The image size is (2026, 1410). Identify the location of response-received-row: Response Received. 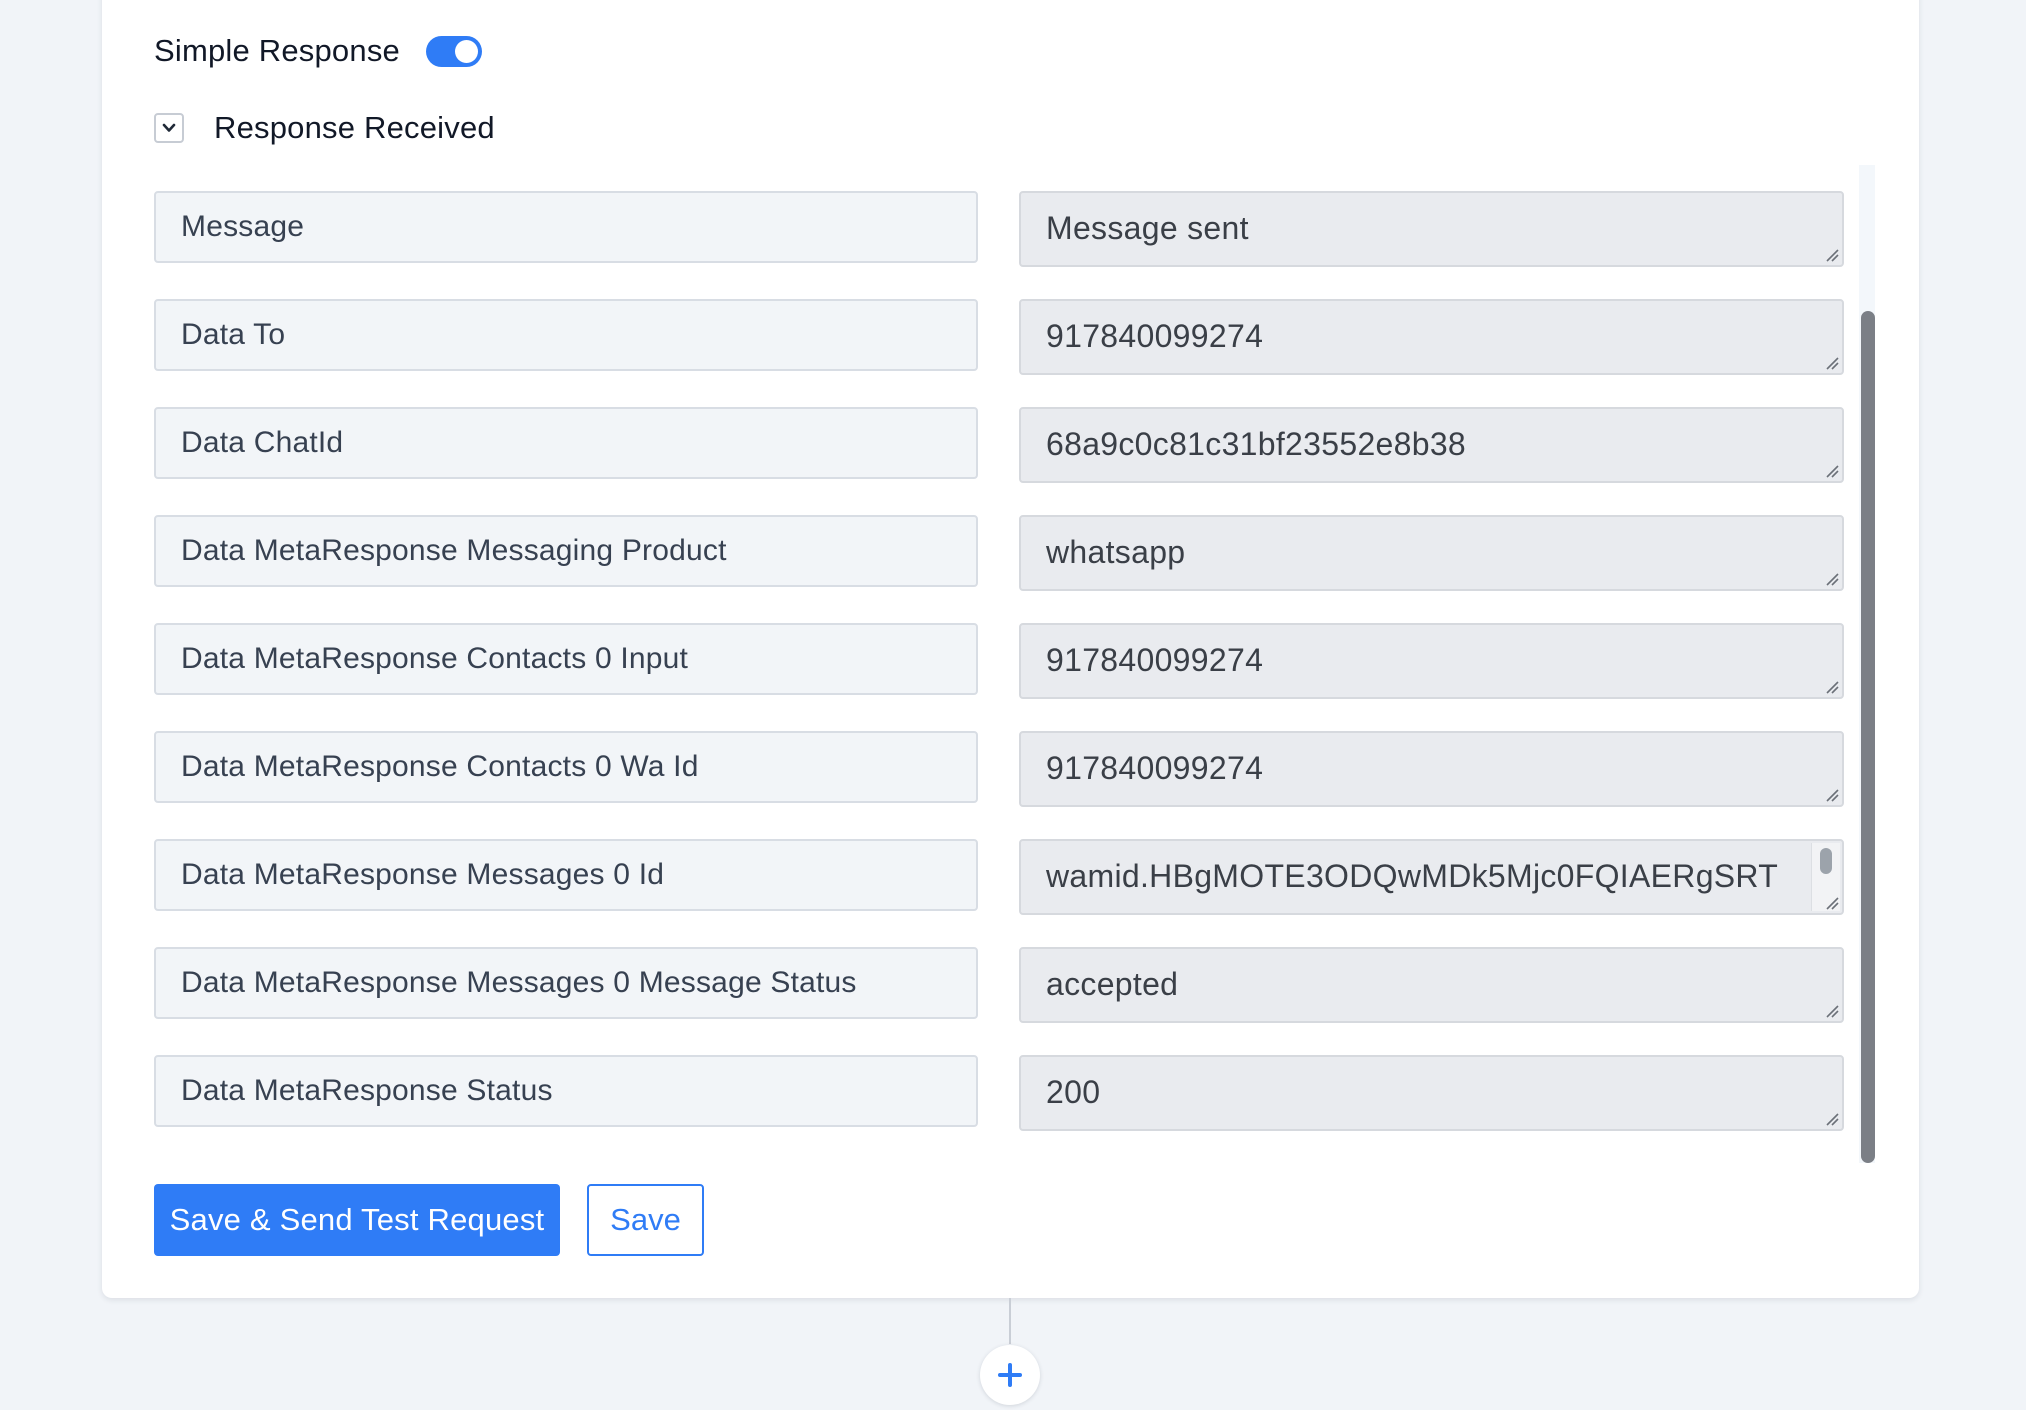
(324, 128).